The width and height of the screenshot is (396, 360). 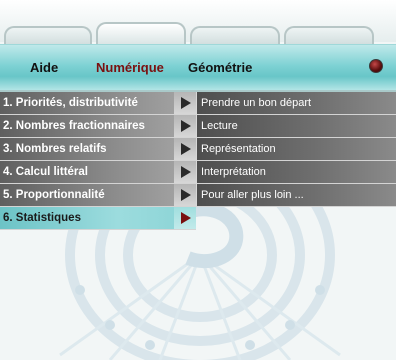 I want to click on menu-item-label: 2. Nombres fractionnaires, so click(x=74, y=126).